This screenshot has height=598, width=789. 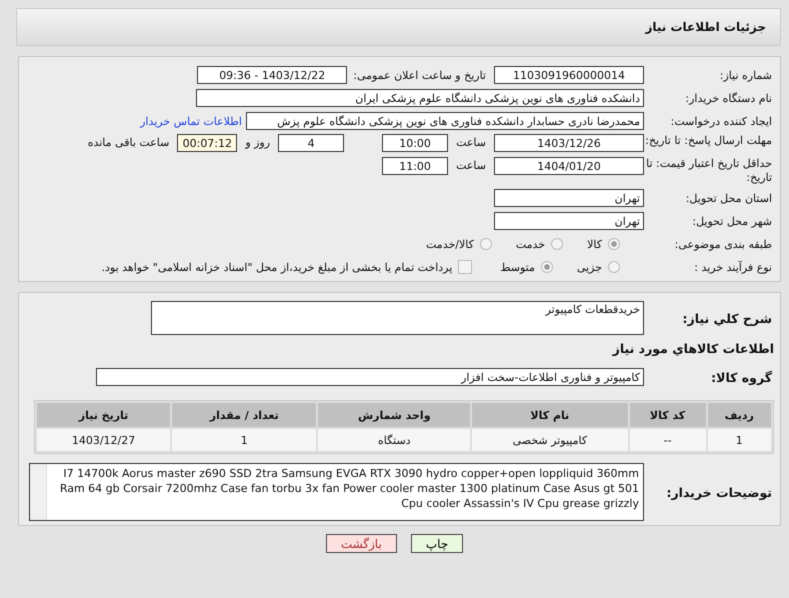 I want to click on summary-textarea: خریدقطعات کامپیوتر, so click(x=397, y=318).